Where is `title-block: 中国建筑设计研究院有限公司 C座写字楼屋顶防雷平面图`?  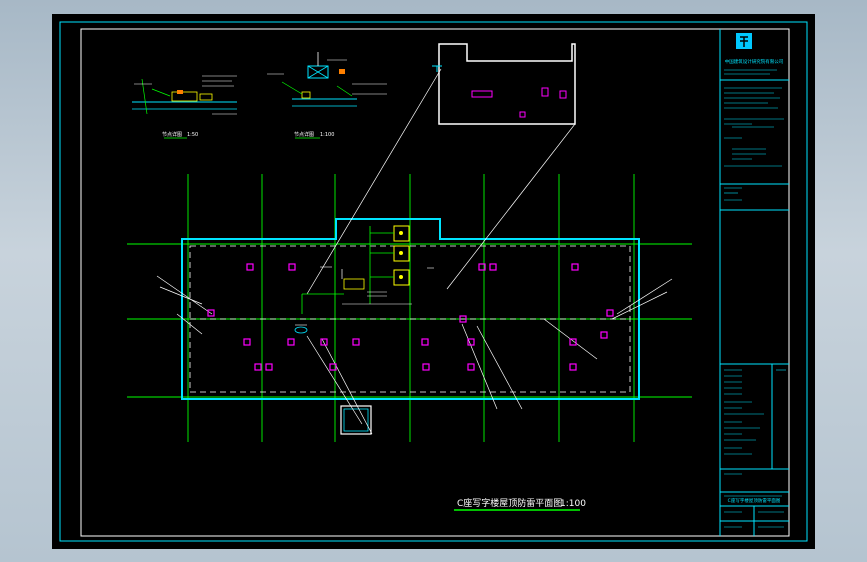 title-block: 中国建筑设计研究院有限公司 C座写字楼屋顶防雷平面图 is located at coordinates (754, 282).